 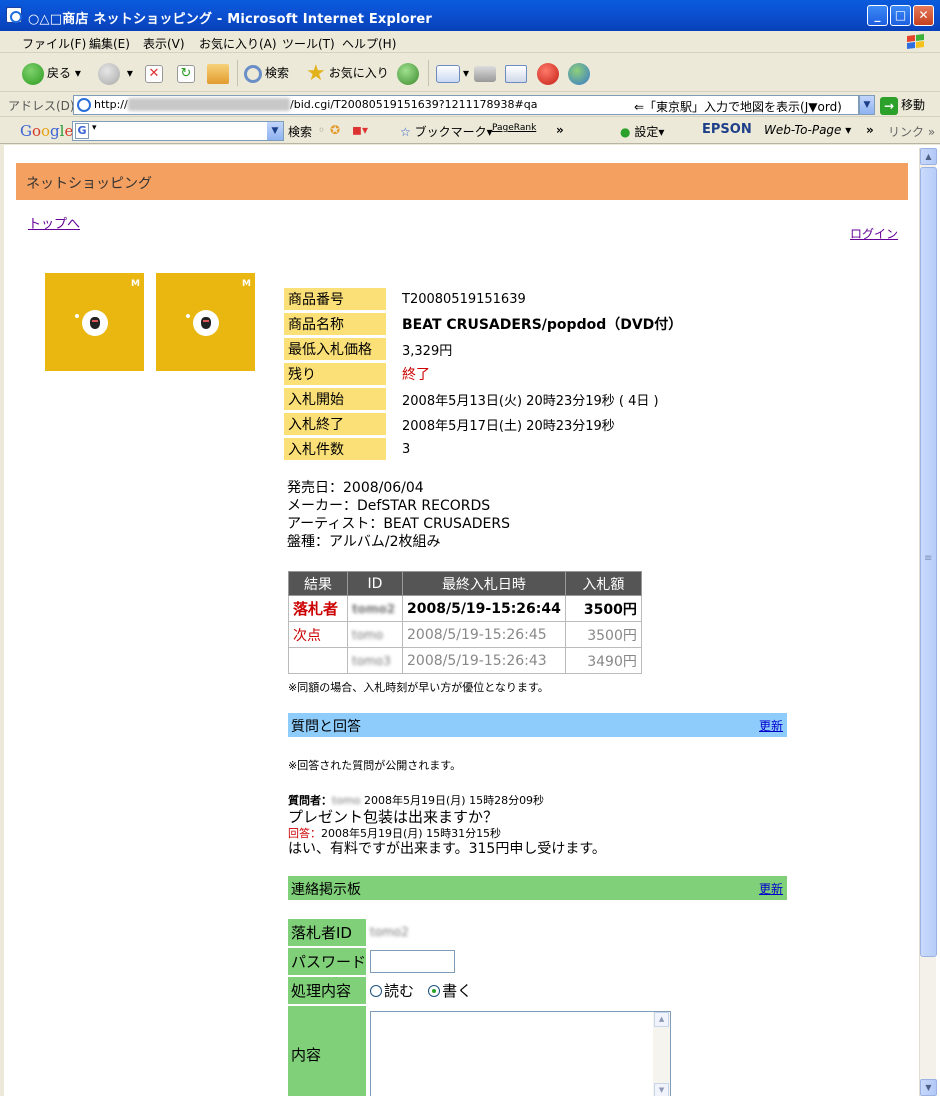 What do you see at coordinates (889, 105) in the screenshot?
I see `go-arrow-icon: →` at bounding box center [889, 105].